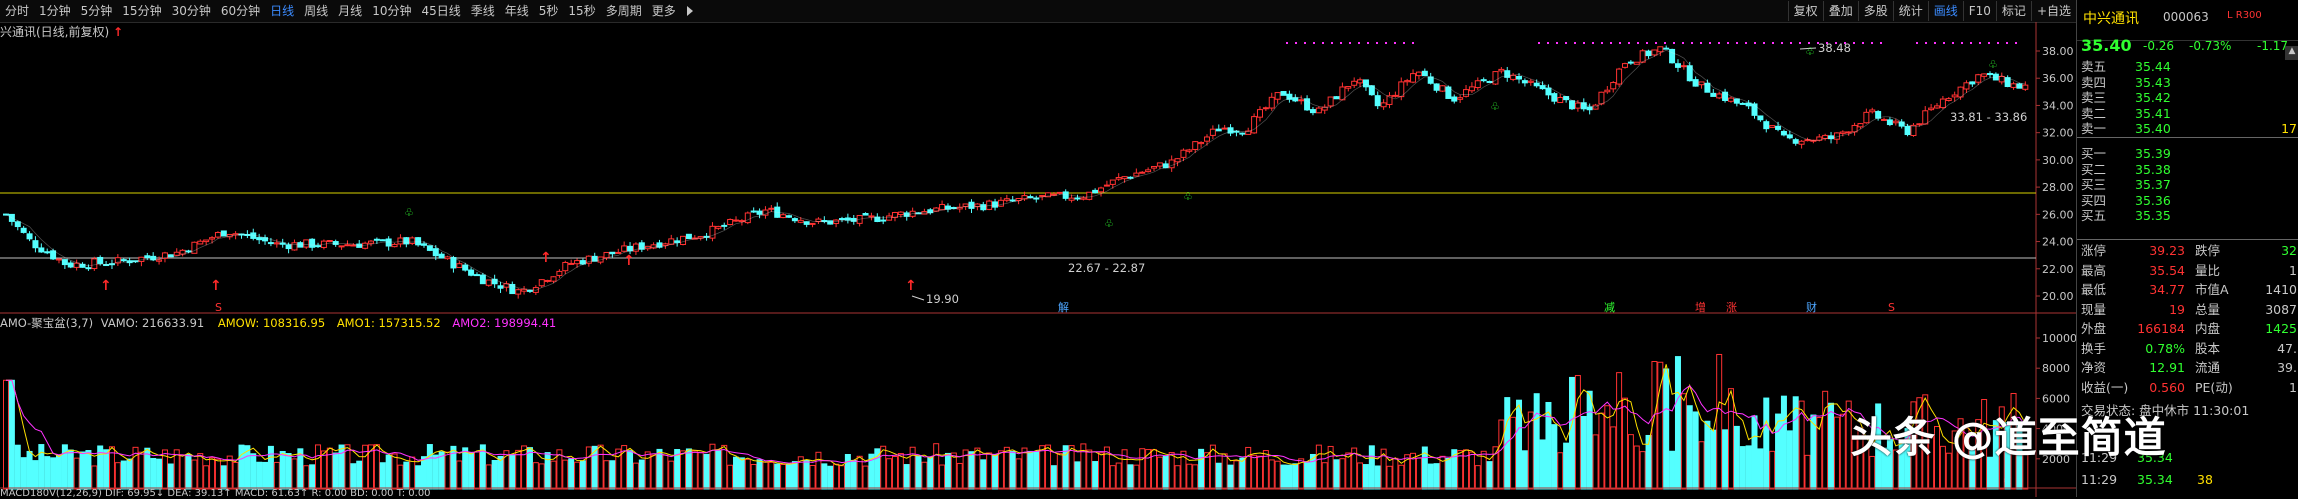 This screenshot has height=499, width=2298. Describe the element at coordinates (2289, 250) in the screenshot. I see `stat-value: 32` at that location.